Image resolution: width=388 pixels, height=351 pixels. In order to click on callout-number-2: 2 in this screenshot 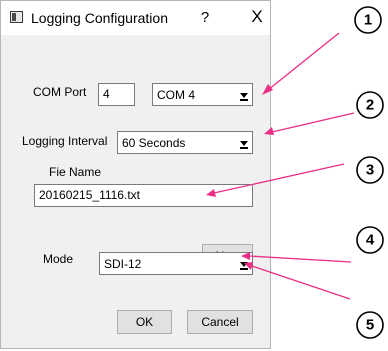, I will do `click(370, 105)`.